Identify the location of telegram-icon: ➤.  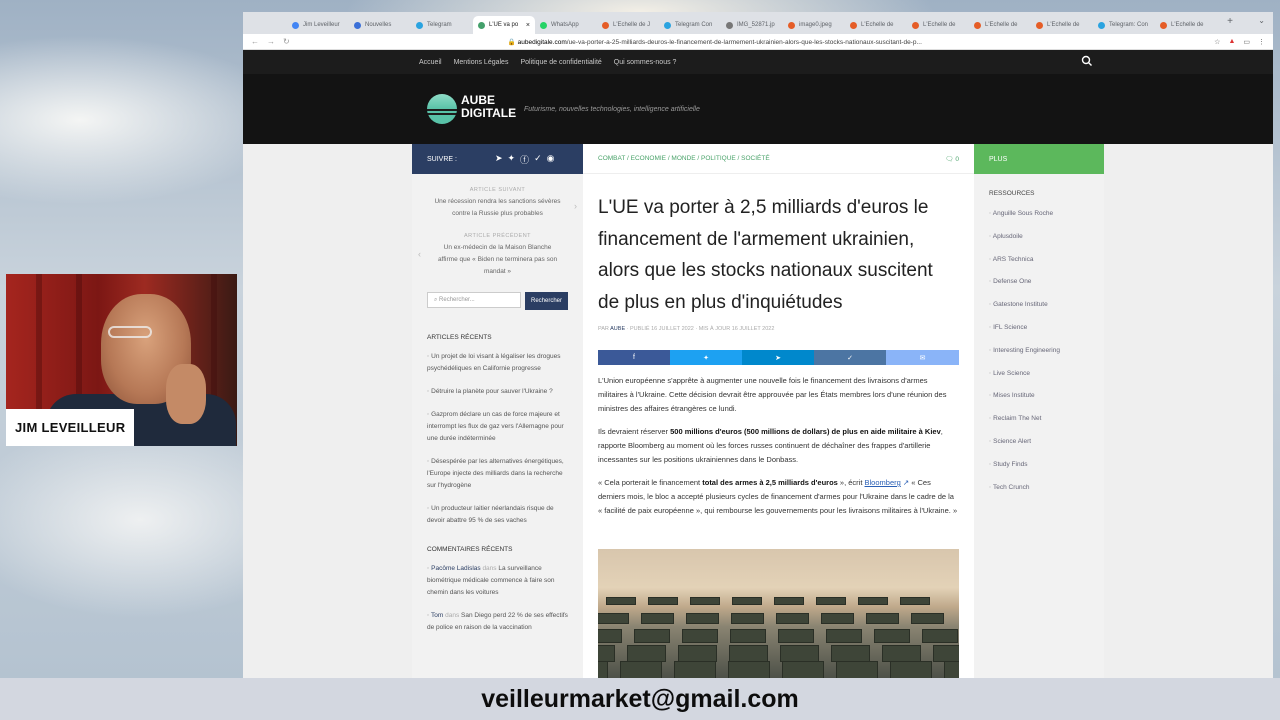
(499, 159).